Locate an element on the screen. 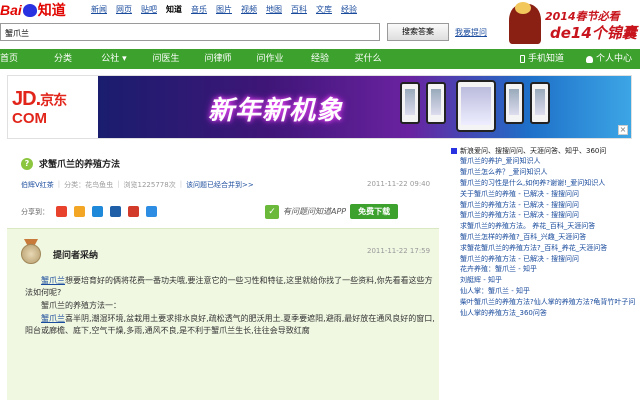  mobile-zhidao-label: 手机知道 is located at coordinates (545, 59).